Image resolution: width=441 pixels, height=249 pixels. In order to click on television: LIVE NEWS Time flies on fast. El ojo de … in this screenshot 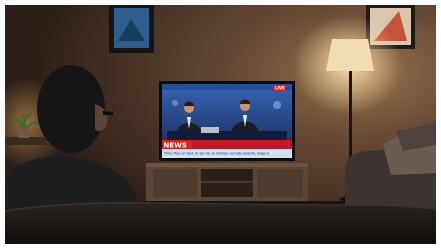, I will do `click(227, 121)`.